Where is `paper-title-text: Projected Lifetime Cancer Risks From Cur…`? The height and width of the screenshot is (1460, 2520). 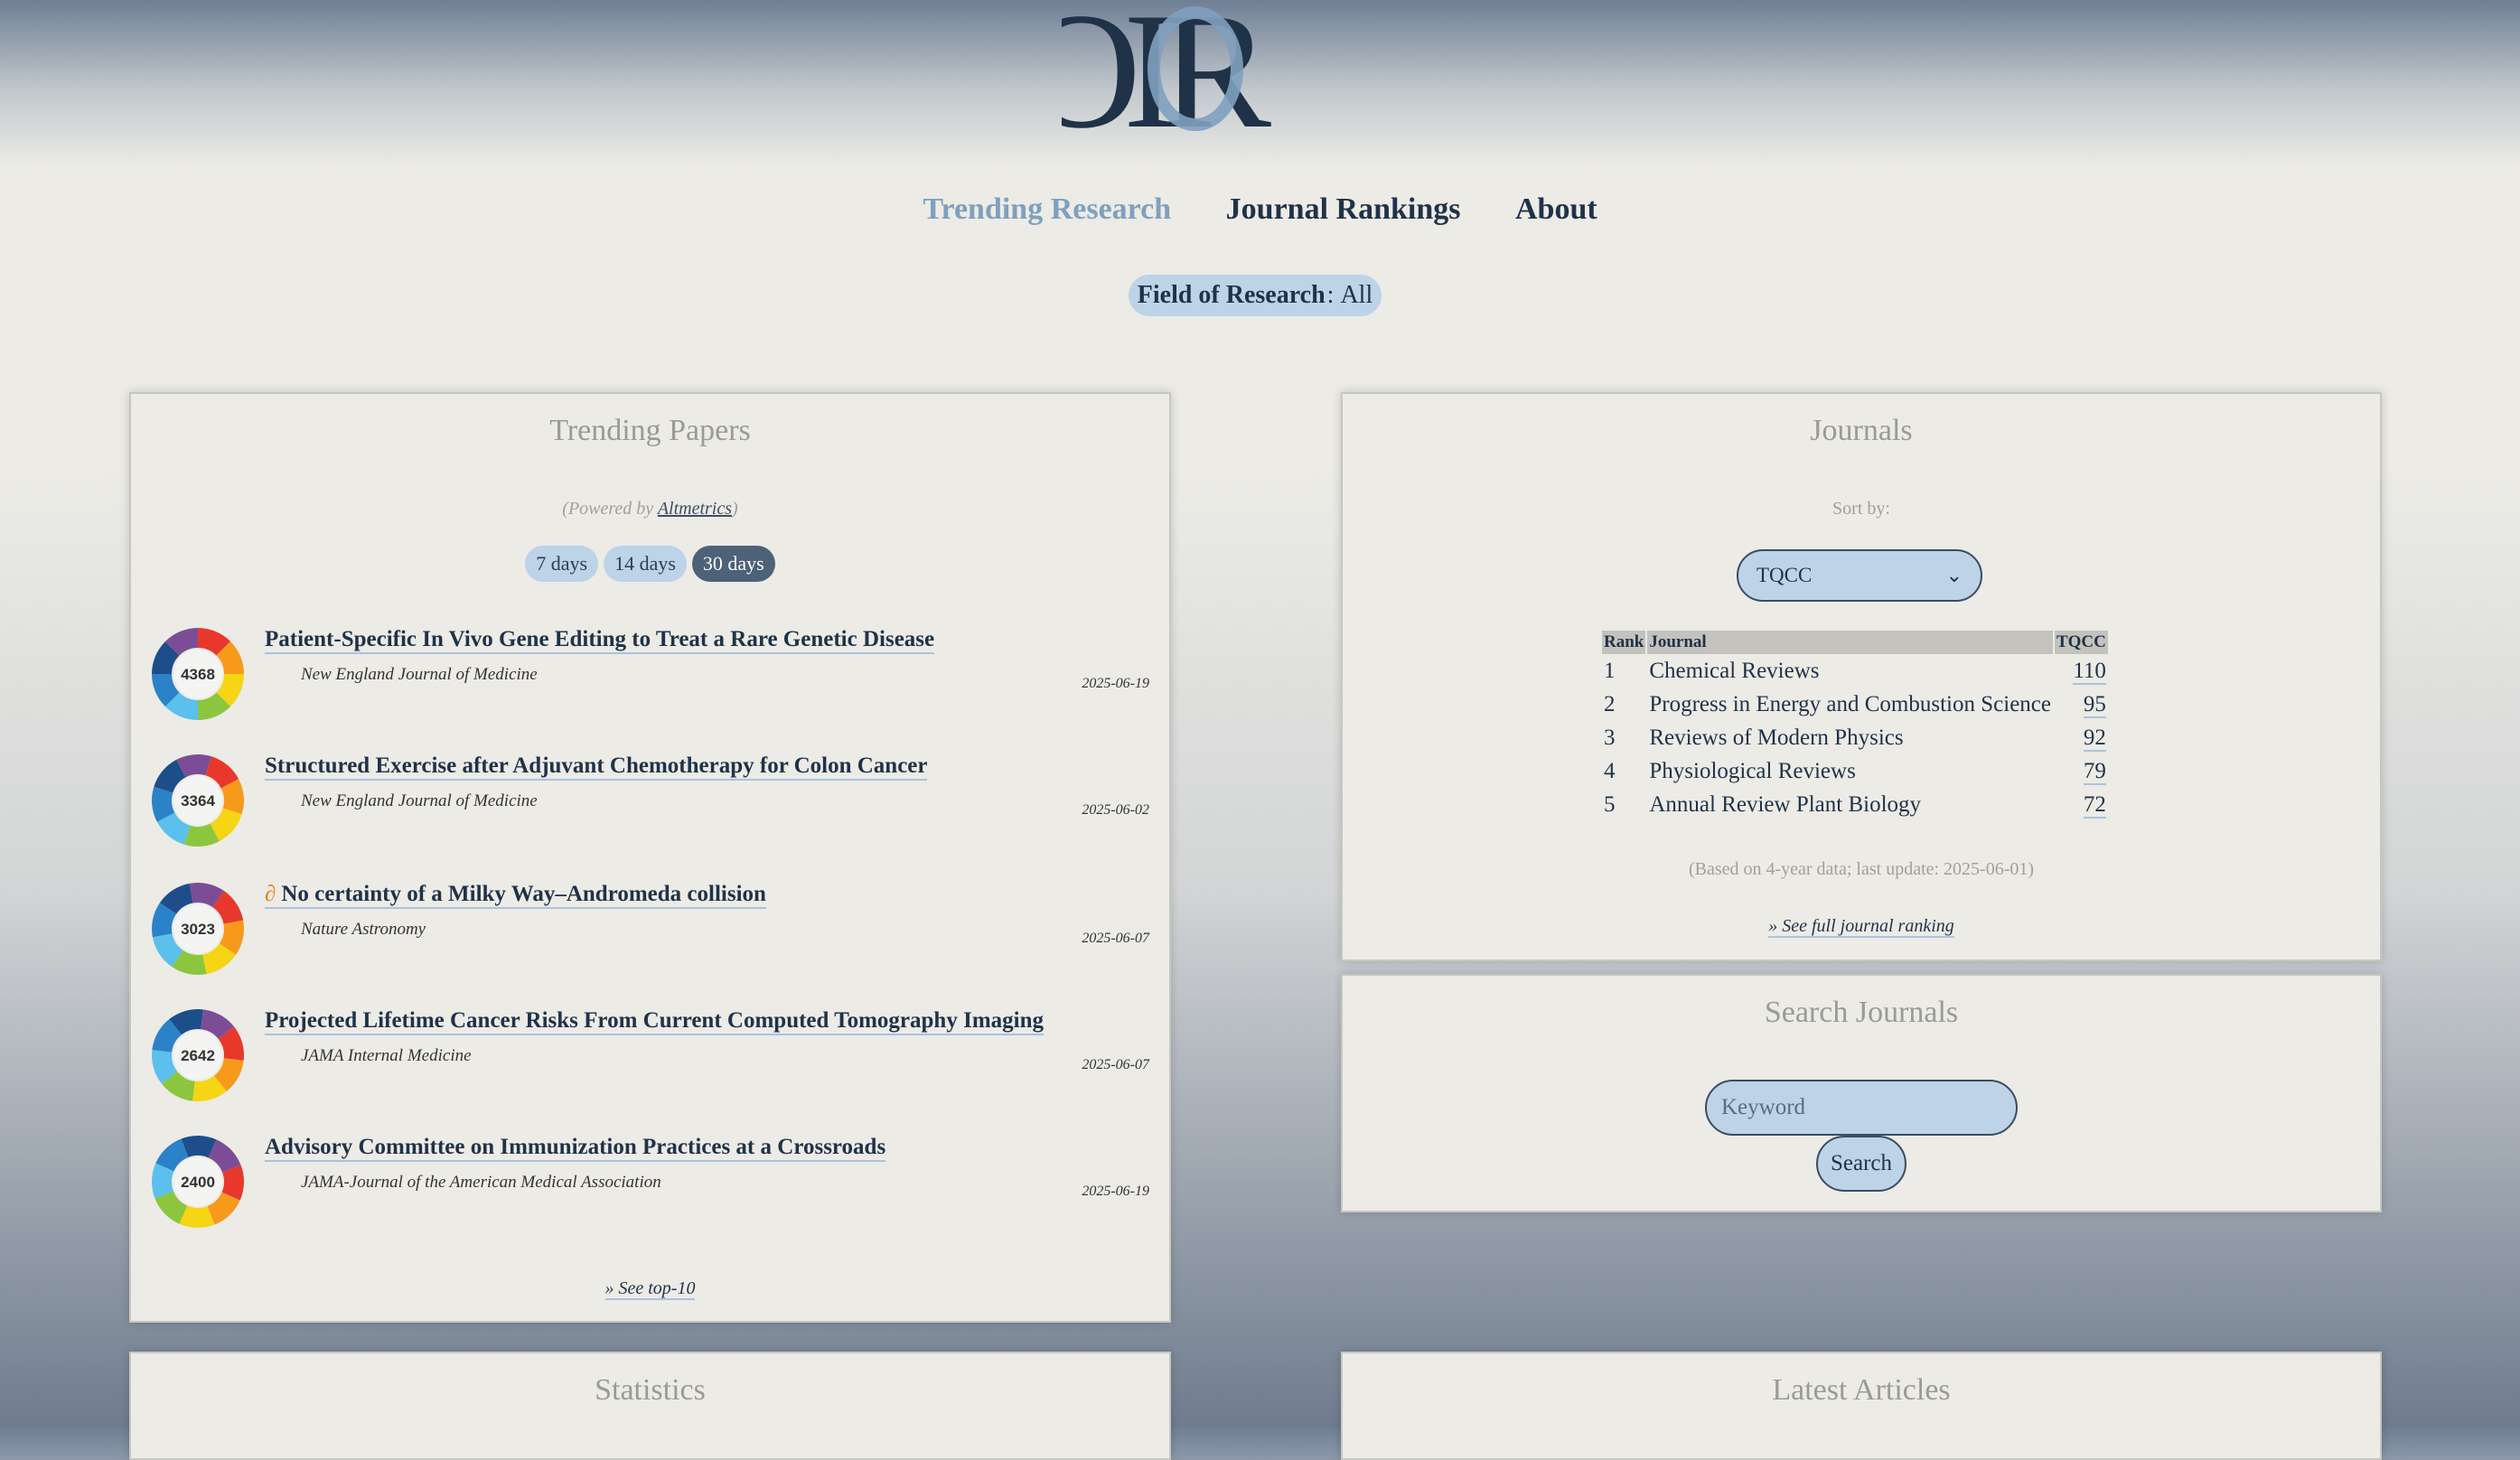 paper-title-text: Projected Lifetime Cancer Risks From Cur… is located at coordinates (655, 1020).